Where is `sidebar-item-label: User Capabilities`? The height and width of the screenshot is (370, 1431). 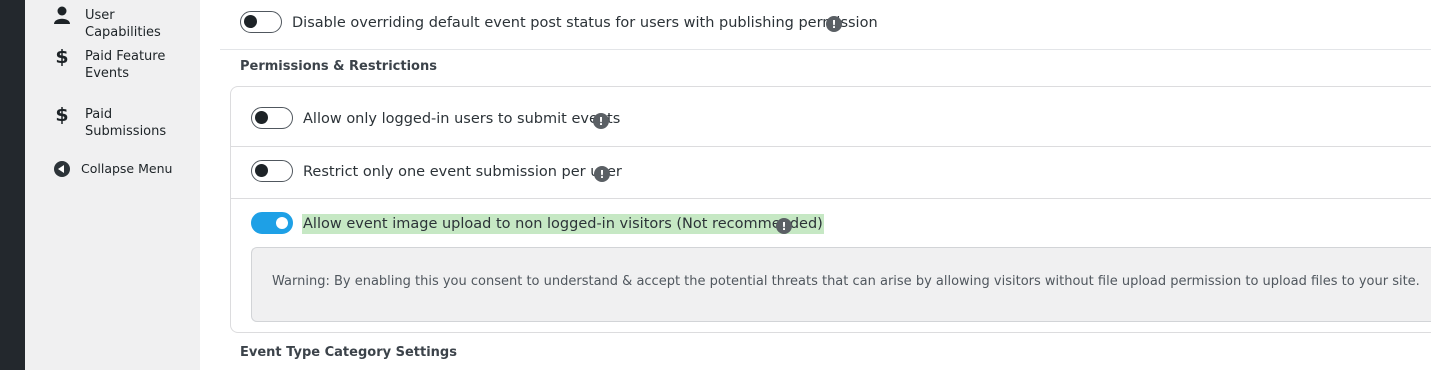
sidebar-item-label: User Capabilities is located at coordinates (123, 24).